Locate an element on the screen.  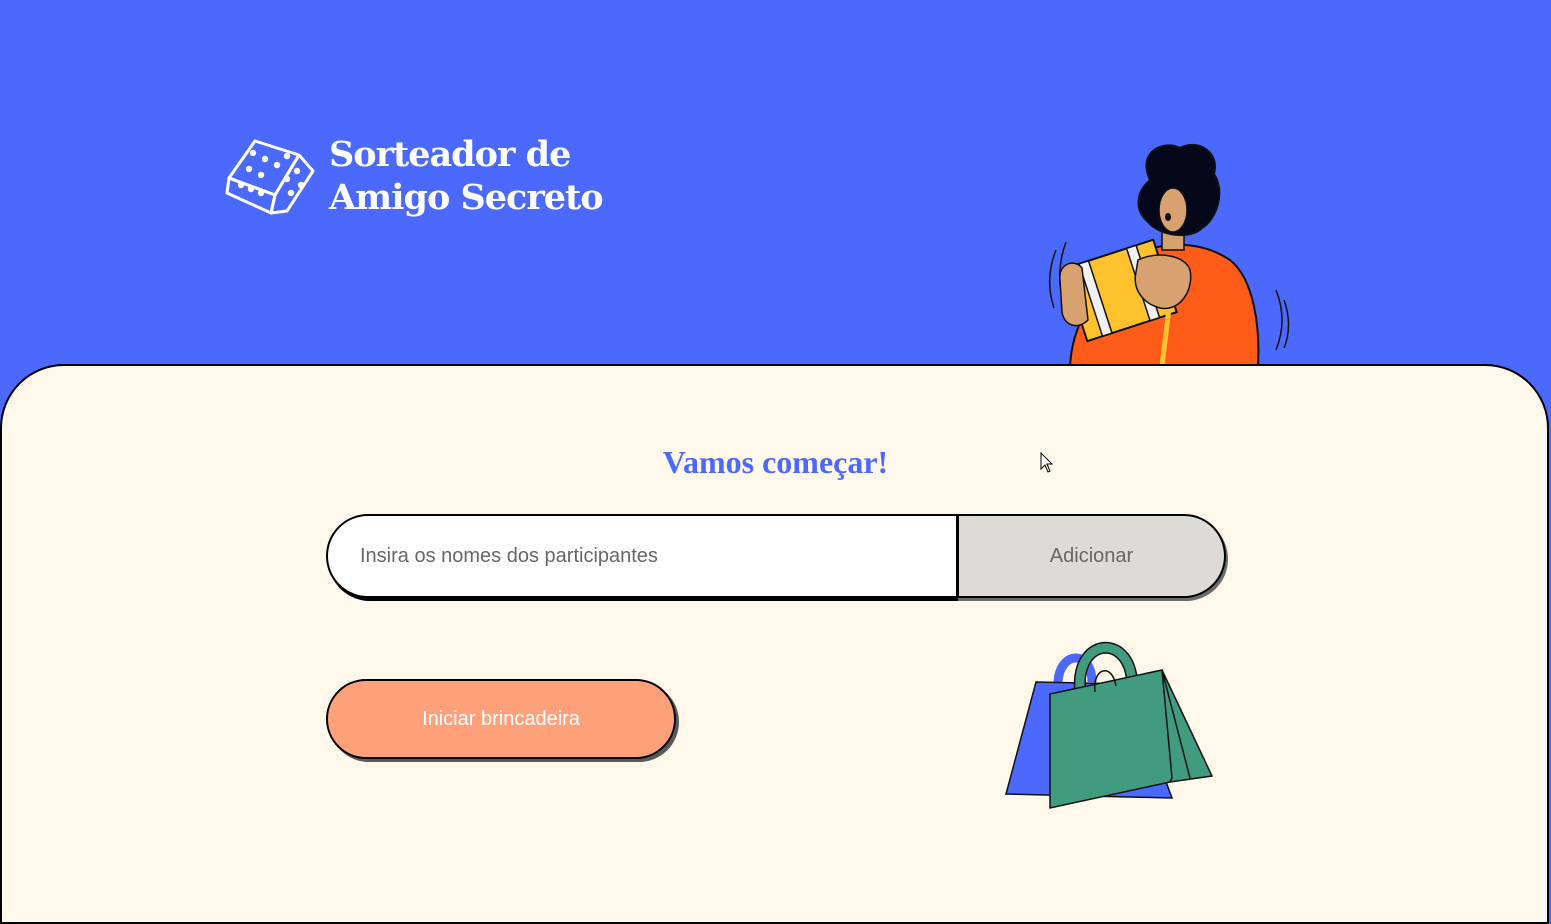
add-participant-button: Adicionar is located at coordinates (1091, 556).